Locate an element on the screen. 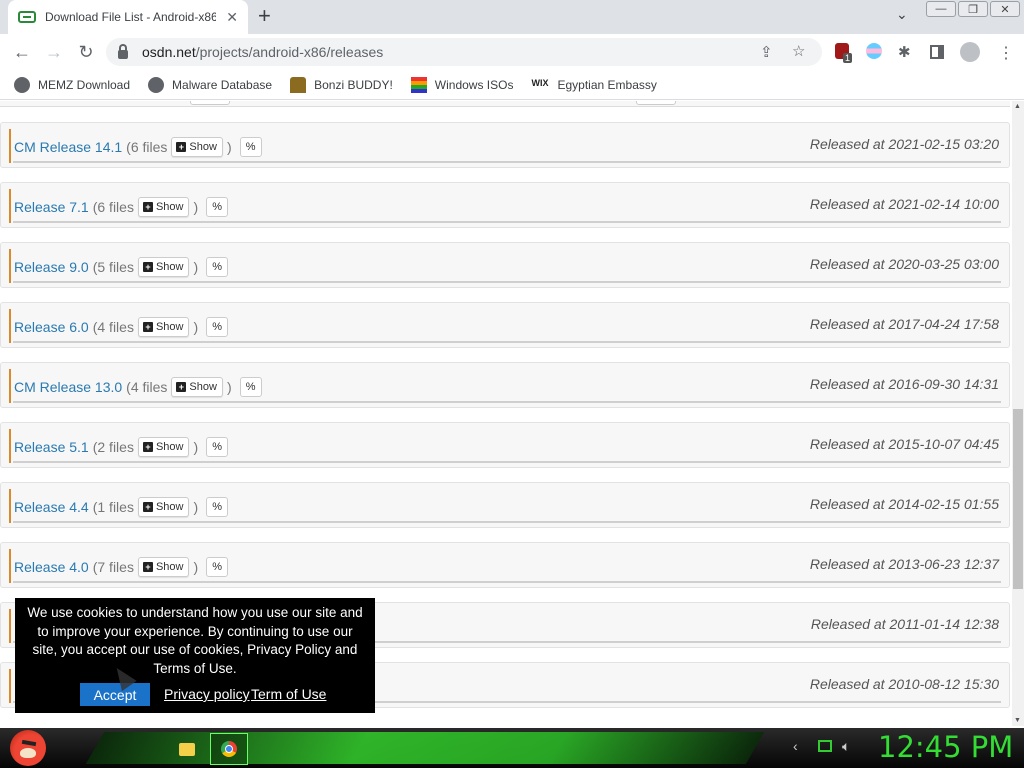 The height and width of the screenshot is (768, 1024). scrollbar-thumb is located at coordinates (1018, 499).